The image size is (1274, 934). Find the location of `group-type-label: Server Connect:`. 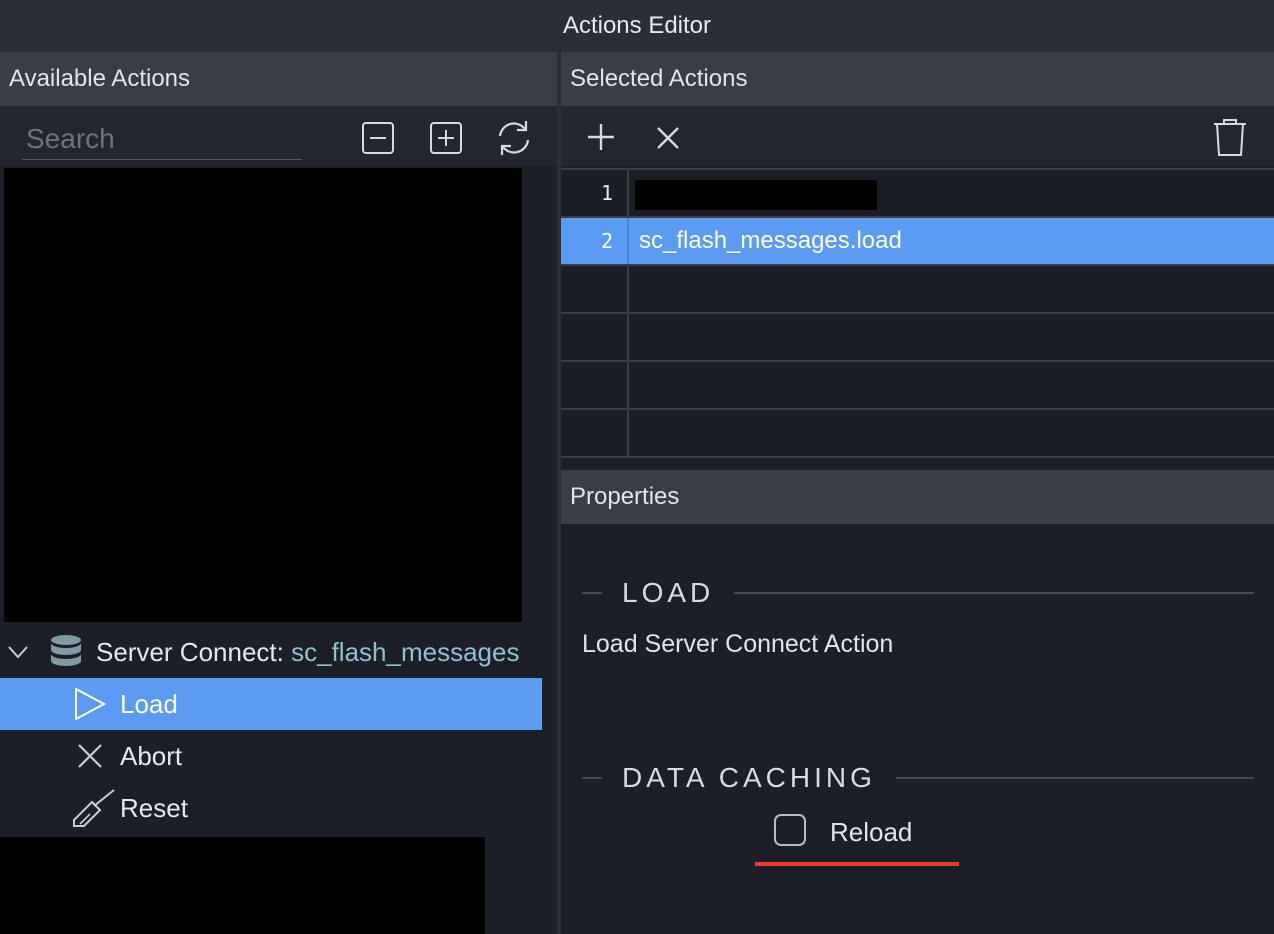

group-type-label: Server Connect: is located at coordinates (190, 651).